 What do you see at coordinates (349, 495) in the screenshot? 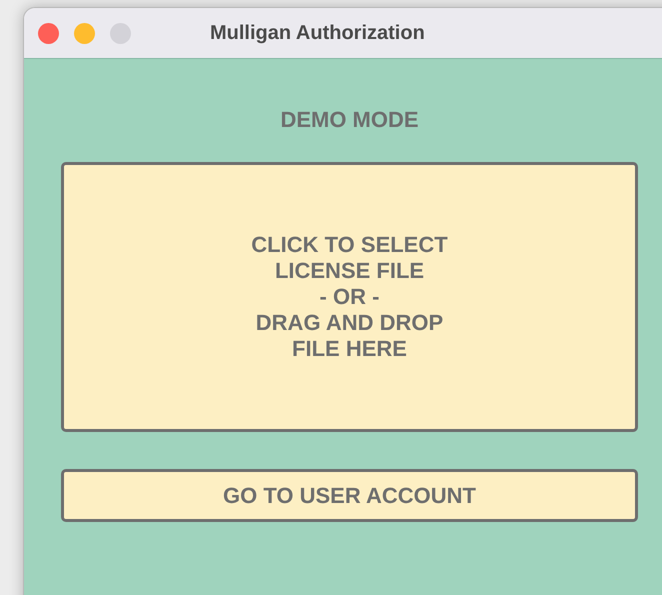
I see `user-account-button: GO TO USER ACCOUNT` at bounding box center [349, 495].